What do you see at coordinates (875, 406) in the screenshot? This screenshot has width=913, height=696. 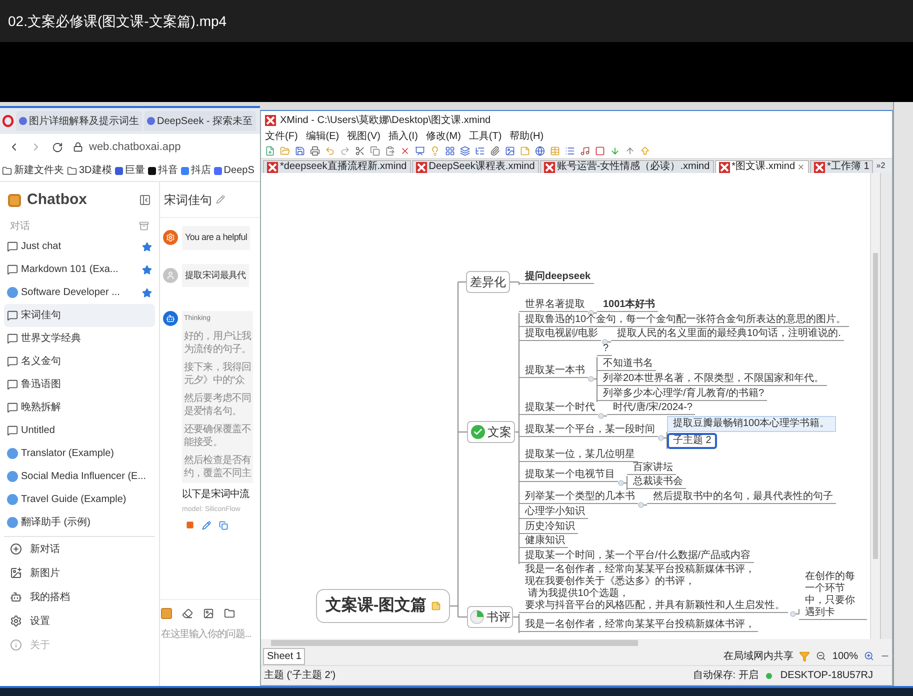 I see `vertical-scrollbar` at bounding box center [875, 406].